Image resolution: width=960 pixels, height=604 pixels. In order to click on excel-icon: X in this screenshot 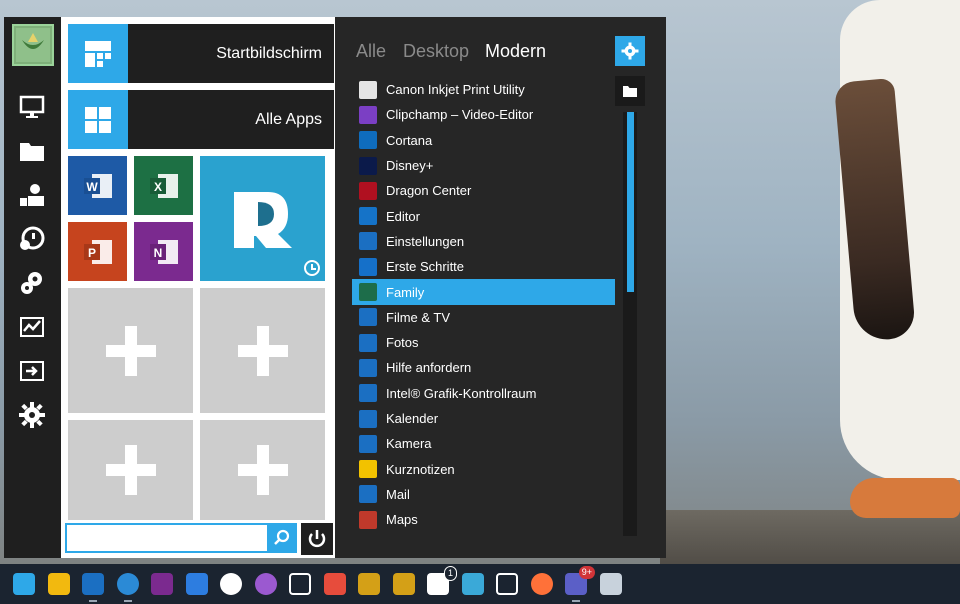, I will do `click(163, 185)`.